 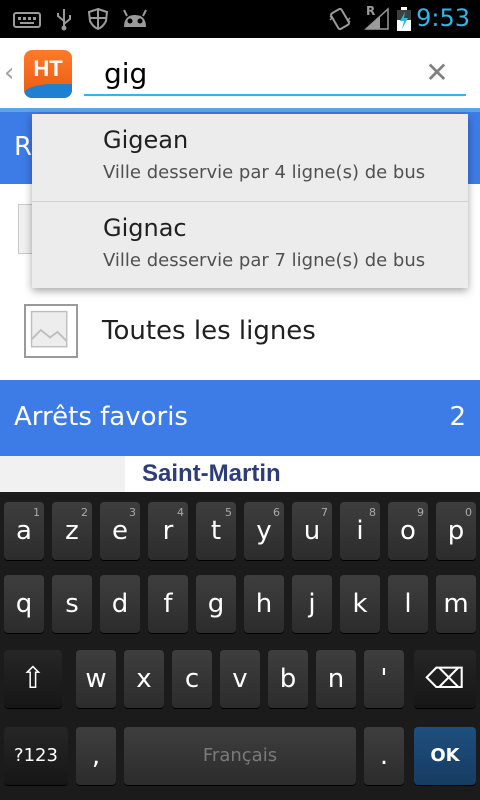 I want to click on symbols-key: ?123, so click(x=36, y=756).